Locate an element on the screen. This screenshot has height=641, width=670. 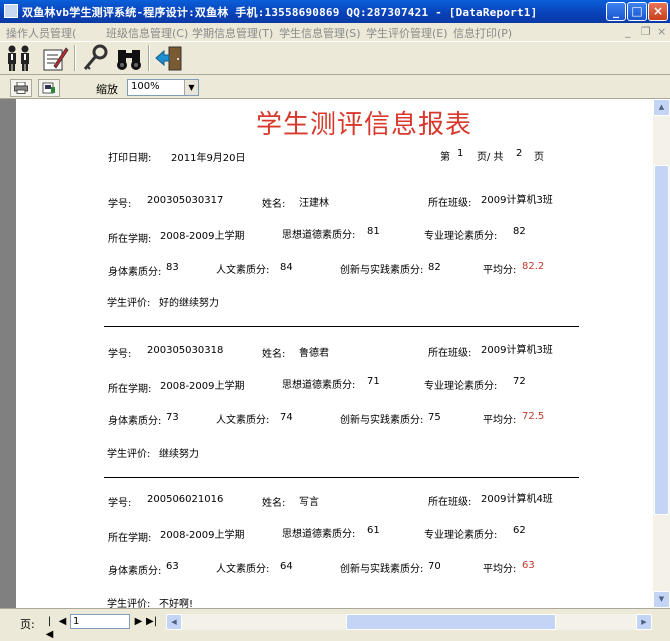
page-label: 页: is located at coordinates (27, 624).